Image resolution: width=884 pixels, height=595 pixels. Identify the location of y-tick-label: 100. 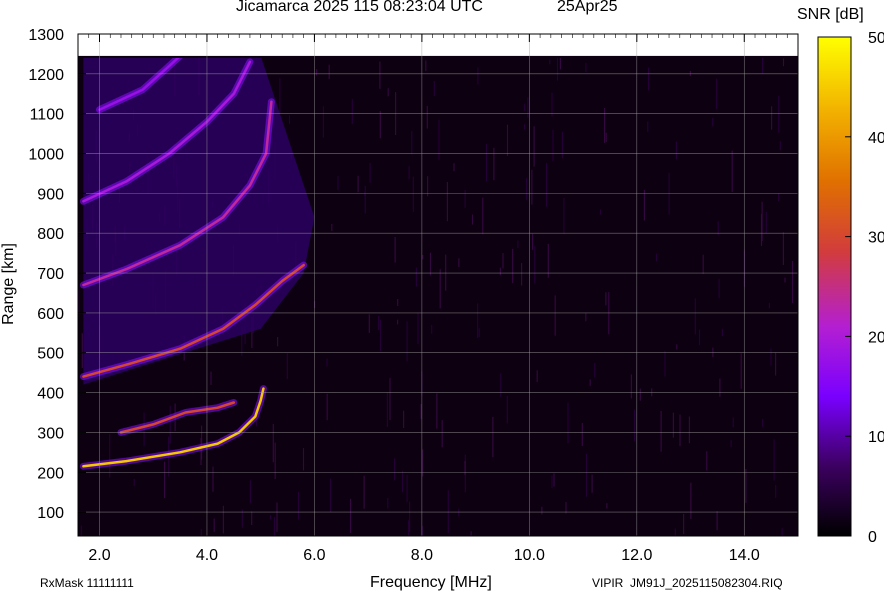
(50, 513).